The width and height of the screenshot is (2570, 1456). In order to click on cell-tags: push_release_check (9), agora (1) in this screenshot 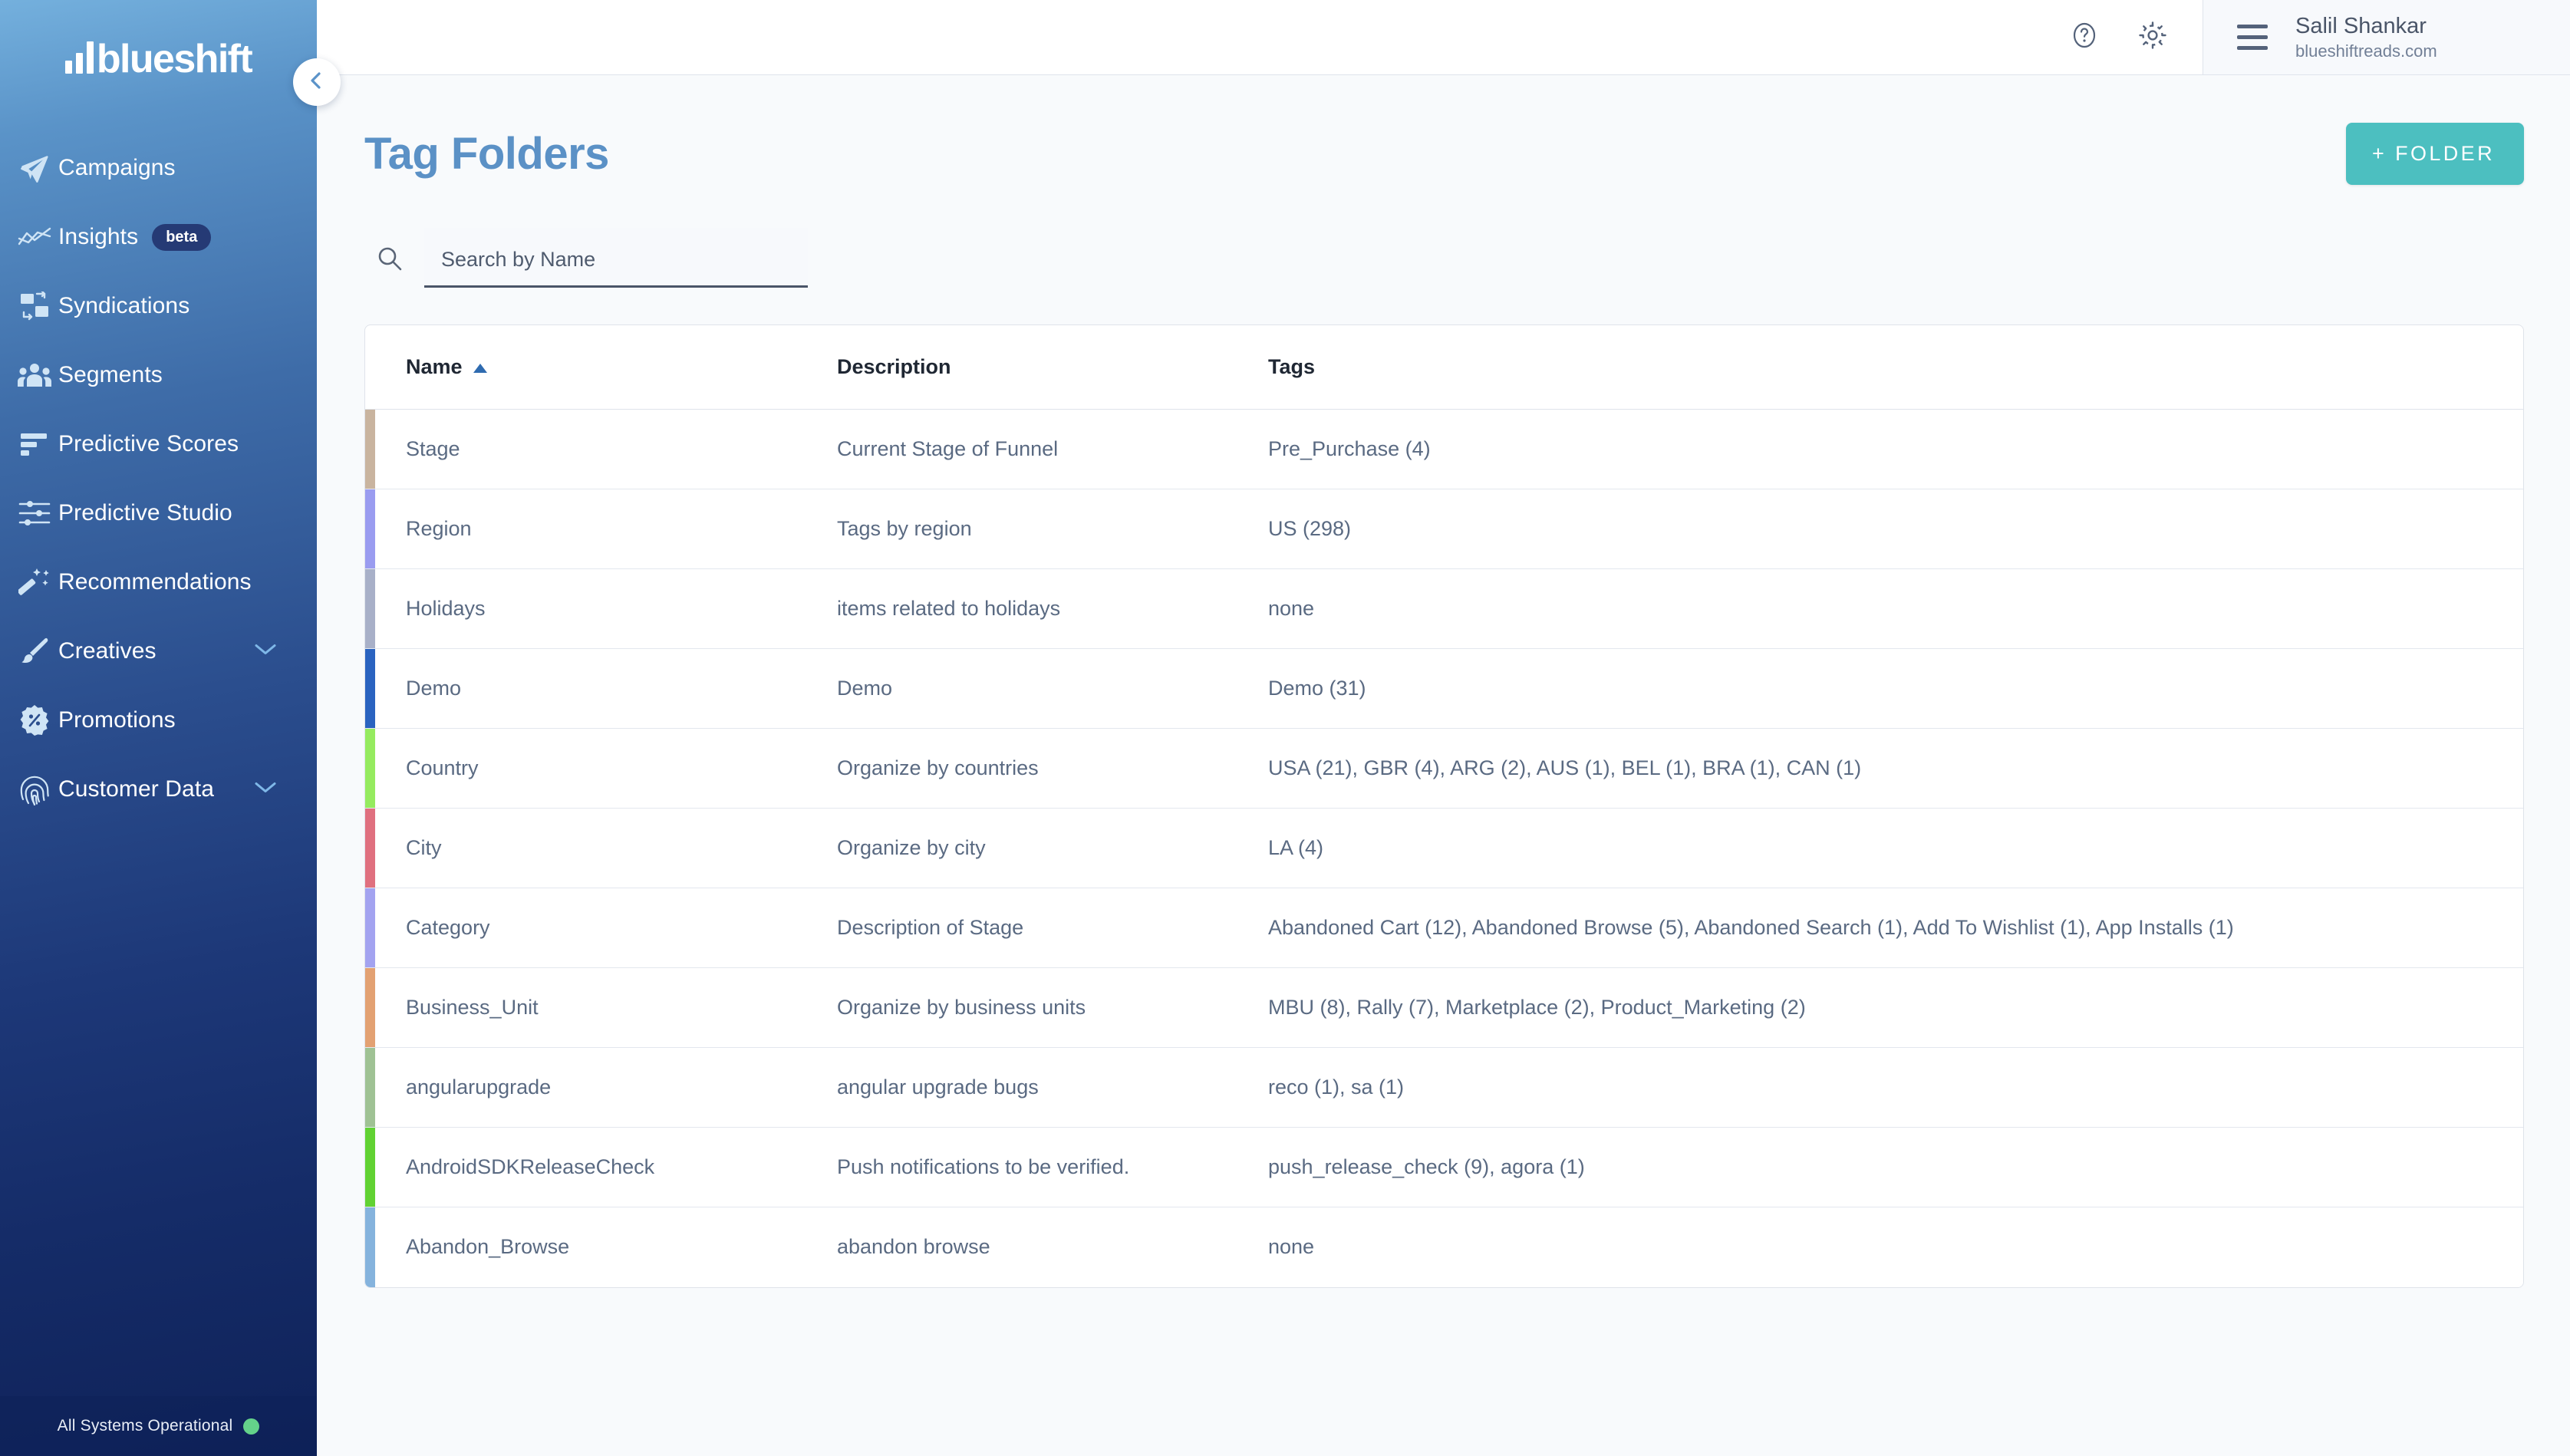, I will do `click(1426, 1166)`.